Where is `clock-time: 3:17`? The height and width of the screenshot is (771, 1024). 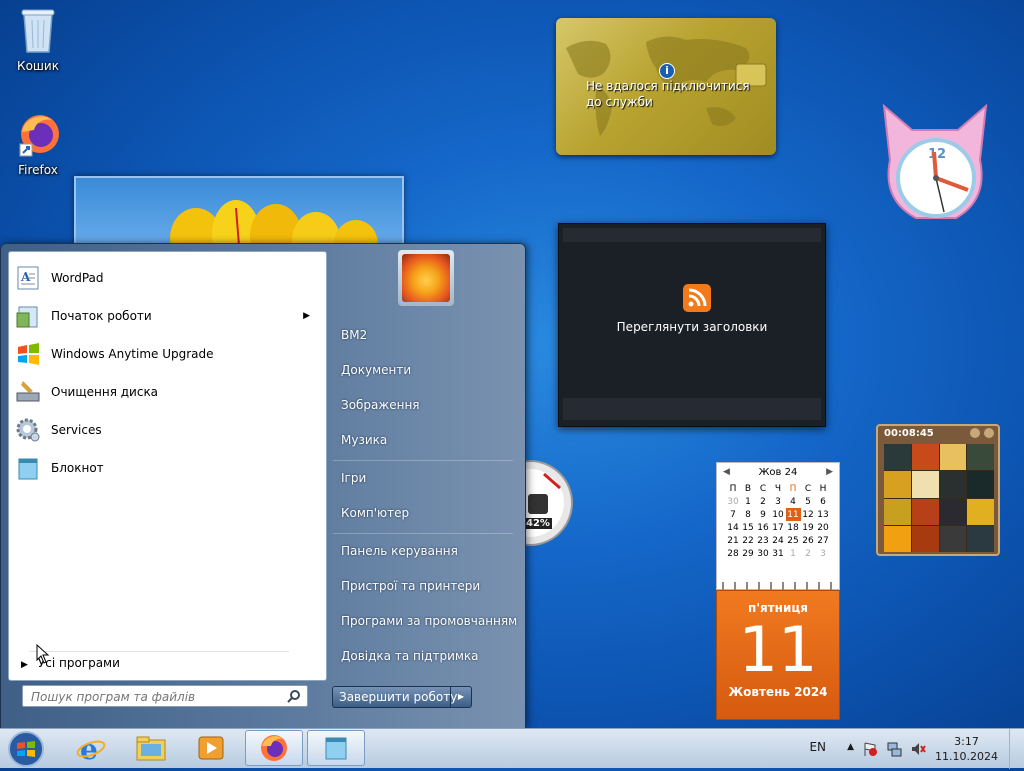
clock-time: 3:17 is located at coordinates (966, 741).